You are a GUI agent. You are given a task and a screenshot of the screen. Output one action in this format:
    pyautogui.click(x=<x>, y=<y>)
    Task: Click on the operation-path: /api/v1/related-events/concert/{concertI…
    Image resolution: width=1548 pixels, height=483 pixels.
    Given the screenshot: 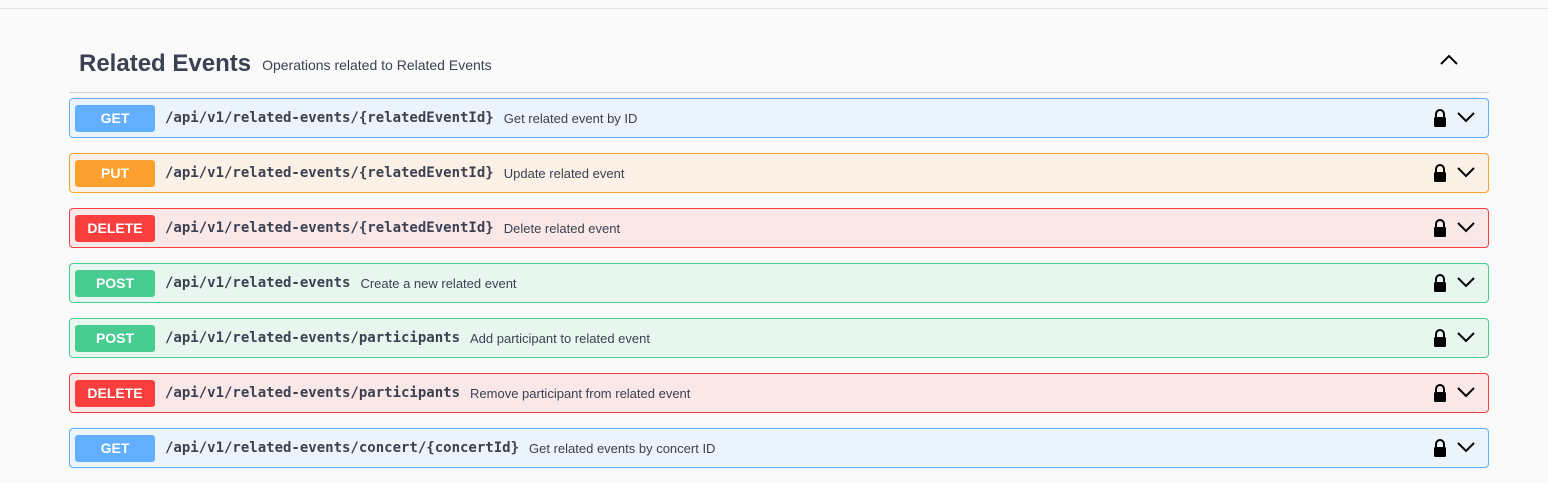 What is the action you would take?
    pyautogui.click(x=342, y=448)
    